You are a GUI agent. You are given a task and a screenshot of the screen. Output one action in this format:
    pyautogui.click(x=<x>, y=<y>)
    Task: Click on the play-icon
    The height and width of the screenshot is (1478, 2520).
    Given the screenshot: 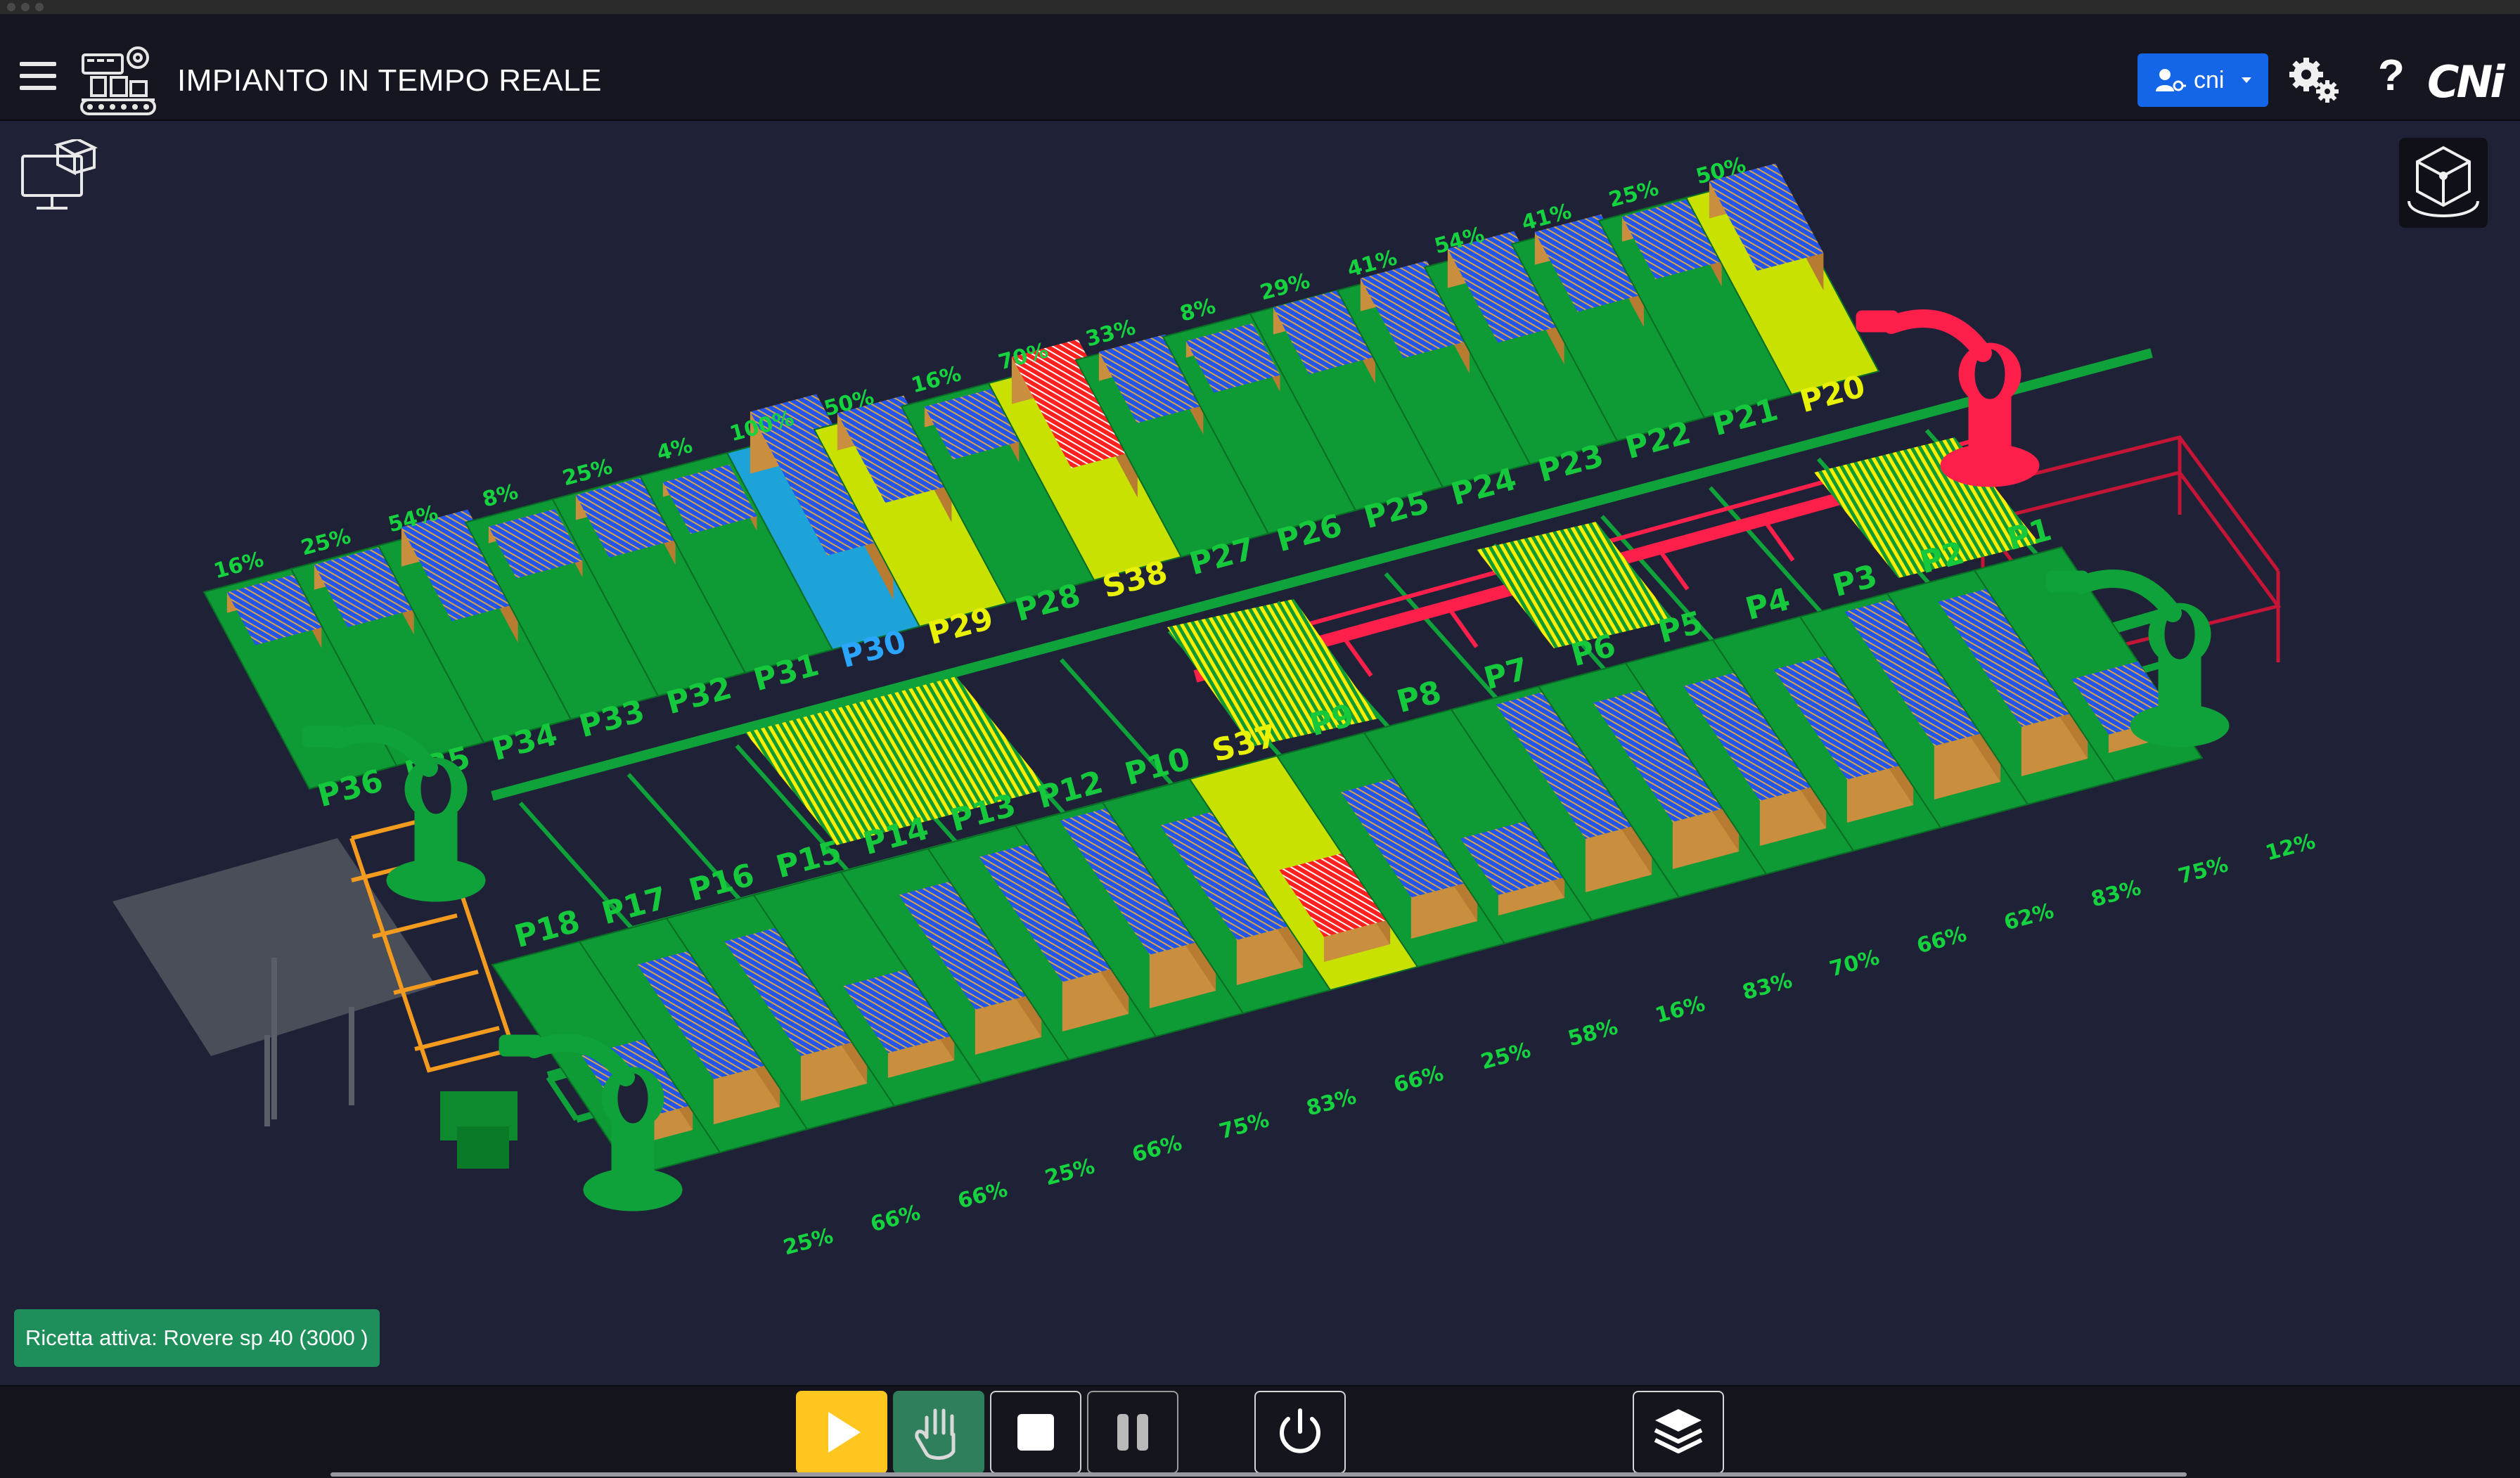 What is the action you would take?
    pyautogui.click(x=844, y=1432)
    